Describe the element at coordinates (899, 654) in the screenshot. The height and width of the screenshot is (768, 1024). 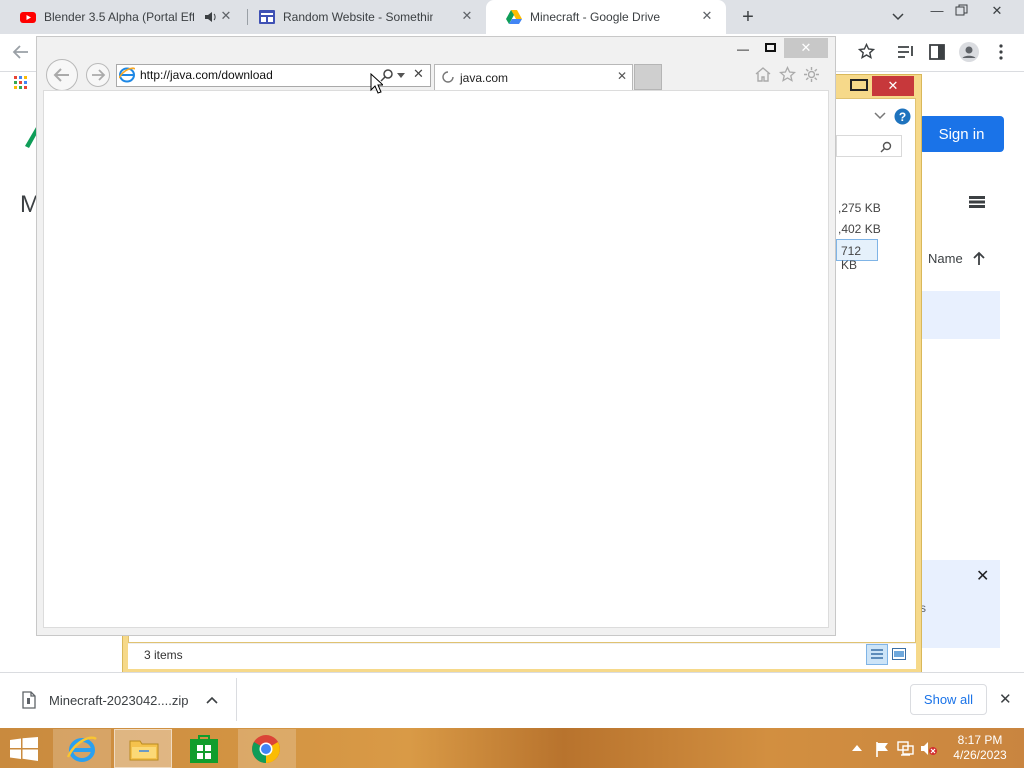
I see `large-icons-view-icon` at that location.